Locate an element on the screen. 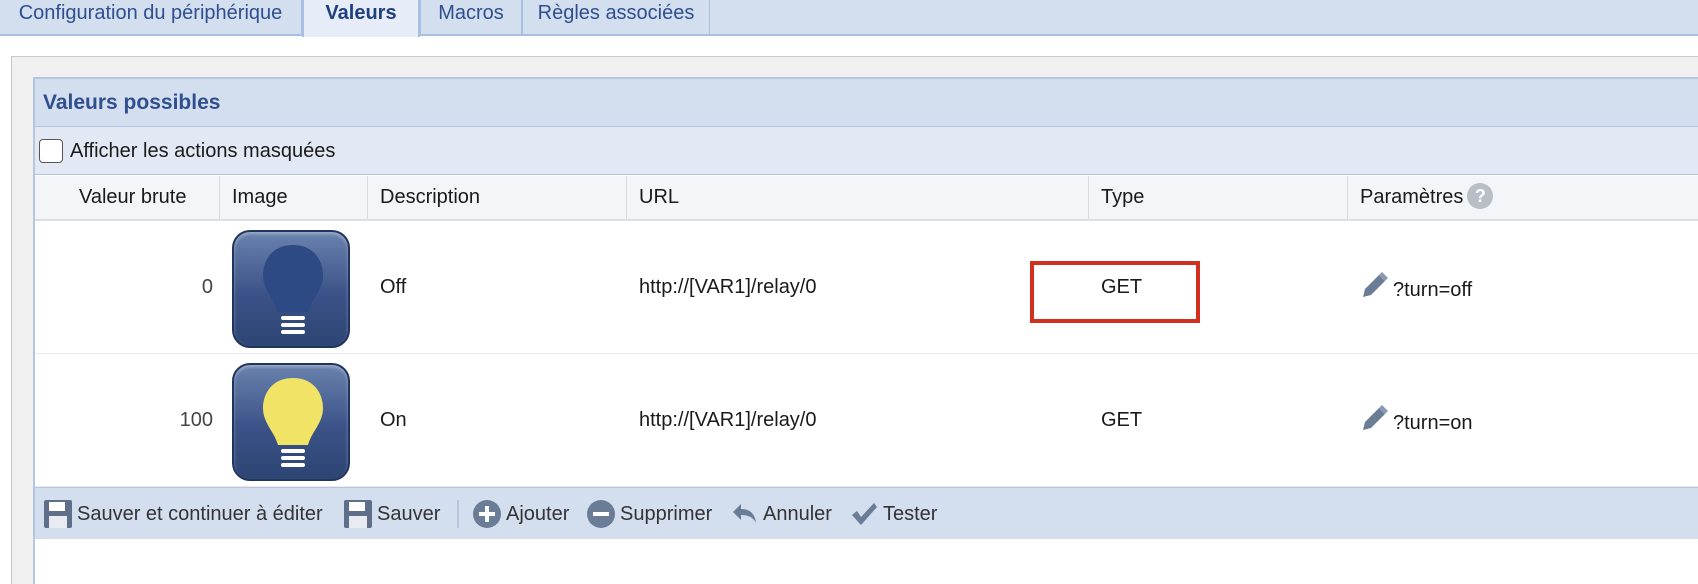  tab-values: Valeurs is located at coordinates (361, 18).